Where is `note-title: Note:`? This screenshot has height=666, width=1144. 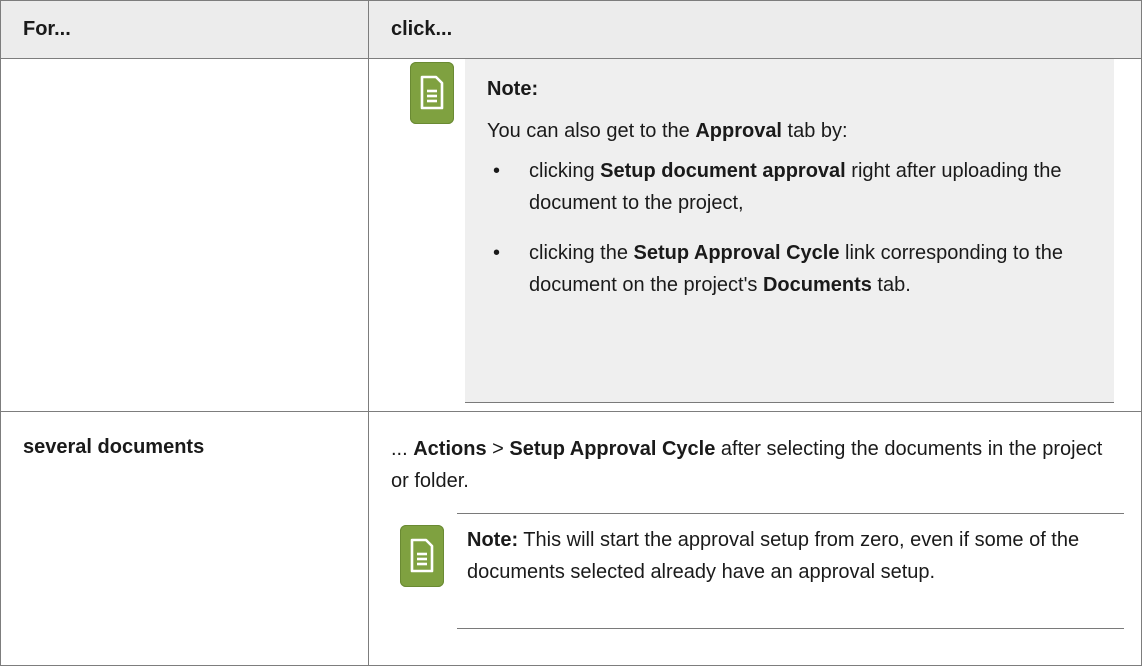 note-title: Note: is located at coordinates (513, 89).